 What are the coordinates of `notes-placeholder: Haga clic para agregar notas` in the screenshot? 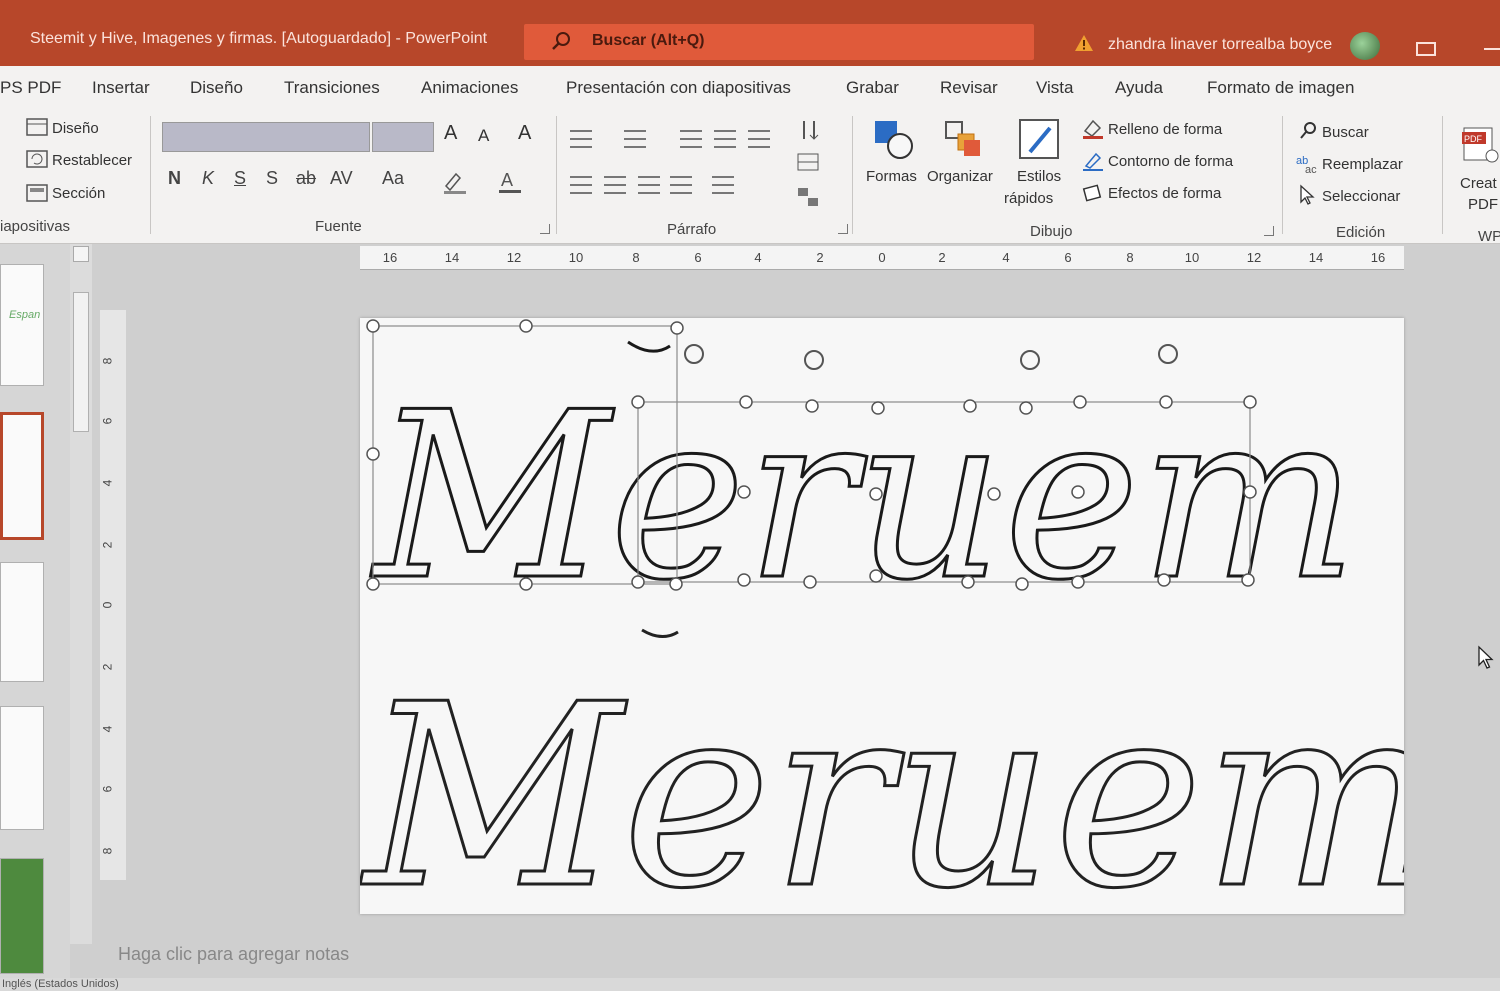 It's located at (233, 954).